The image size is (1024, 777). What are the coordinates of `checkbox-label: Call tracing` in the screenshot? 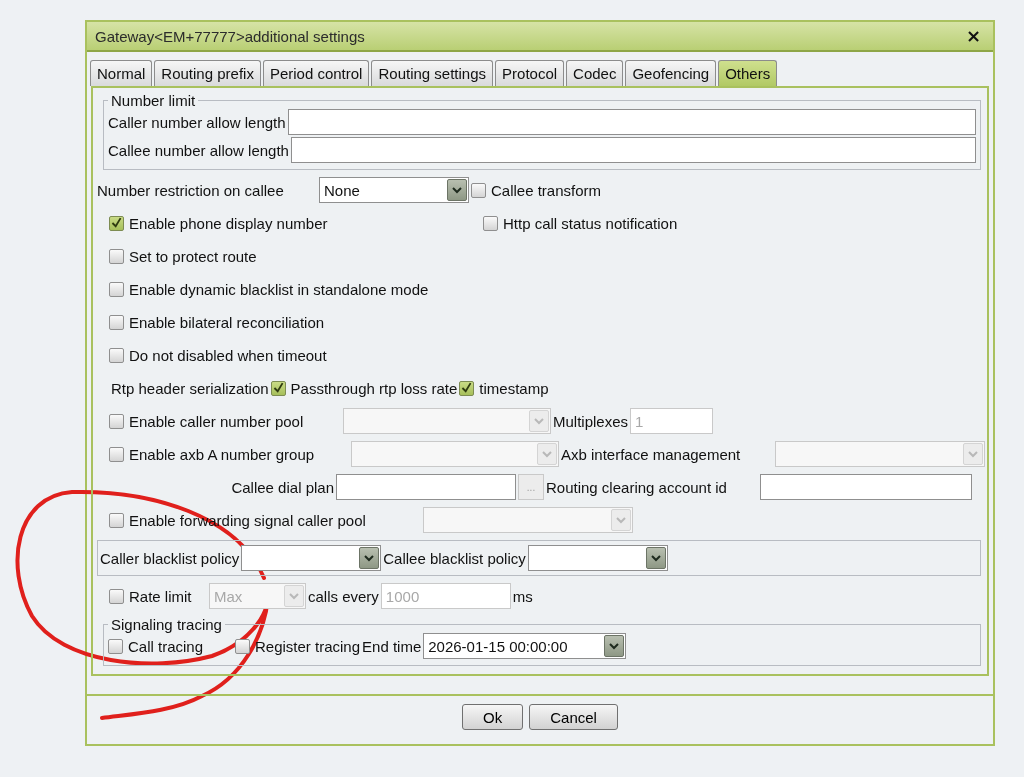 It's located at (166, 646).